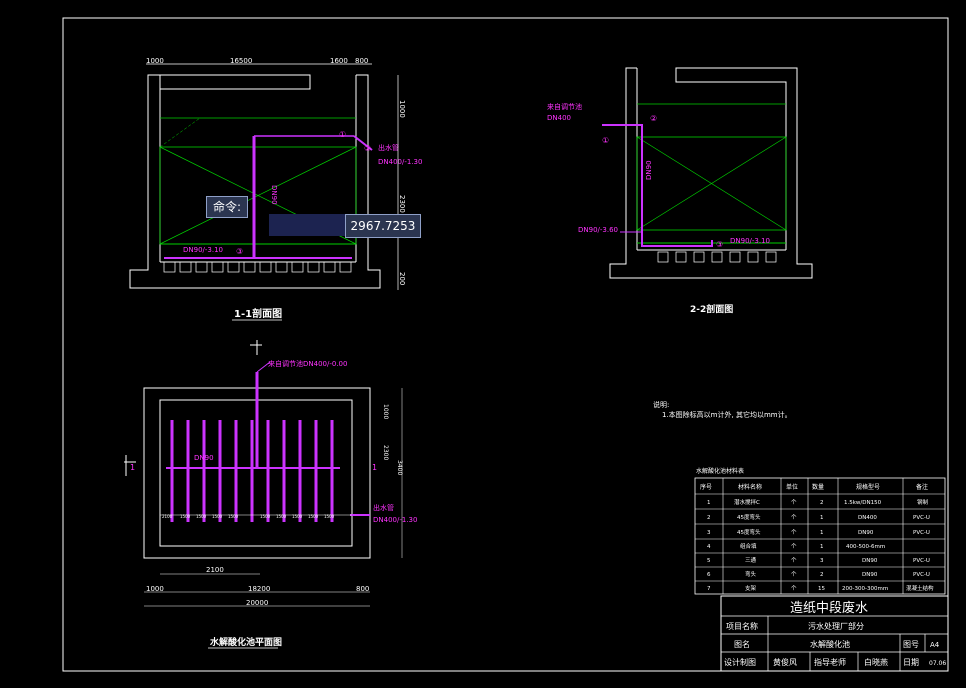 The image size is (966, 688). Describe the element at coordinates (709, 533) in the screenshot. I see `table-cell: 3` at that location.